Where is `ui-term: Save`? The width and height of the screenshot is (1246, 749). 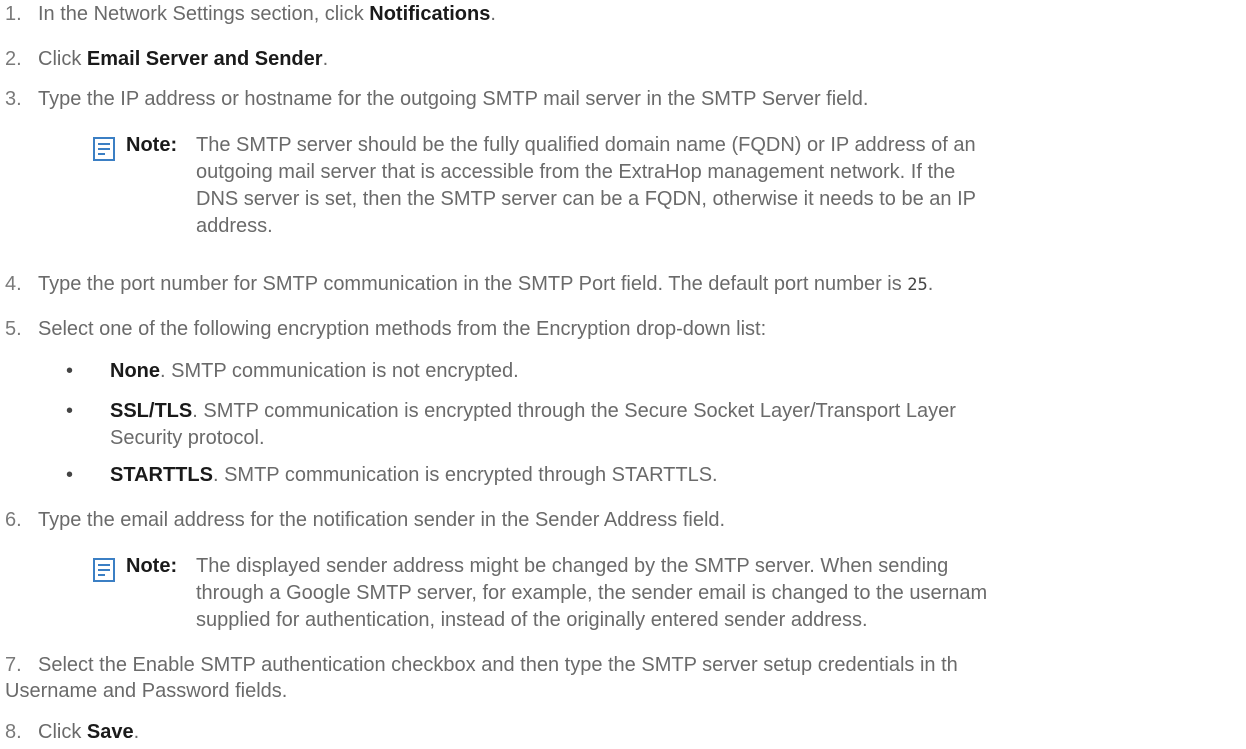 ui-term: Save is located at coordinates (110, 732).